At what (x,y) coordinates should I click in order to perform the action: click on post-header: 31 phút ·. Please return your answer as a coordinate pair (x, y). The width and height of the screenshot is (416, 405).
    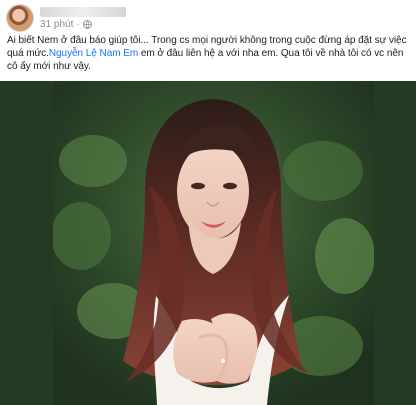
    Looking at the image, I should click on (66, 18).